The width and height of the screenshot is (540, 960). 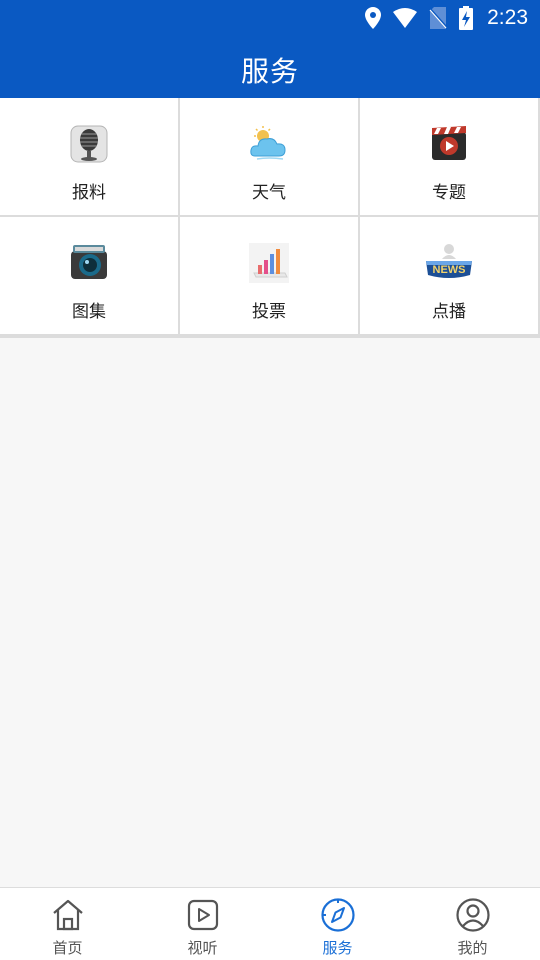 What do you see at coordinates (449, 193) in the screenshot?
I see `service-label: 专题` at bounding box center [449, 193].